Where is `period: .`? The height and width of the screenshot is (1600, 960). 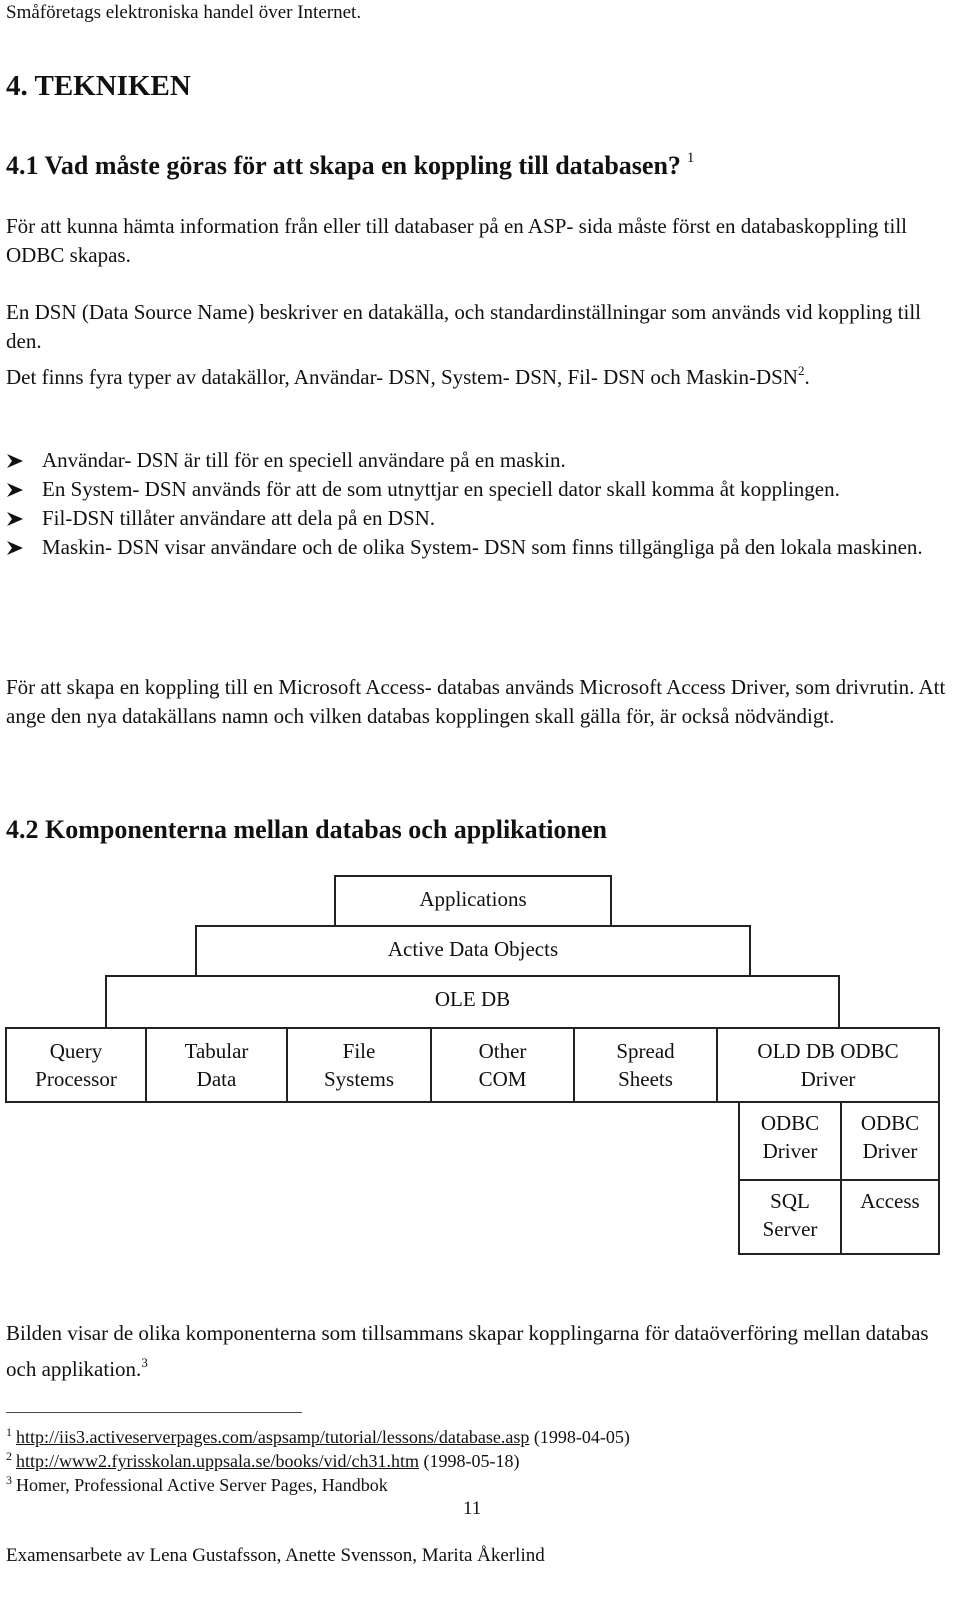 period: . is located at coordinates (807, 377).